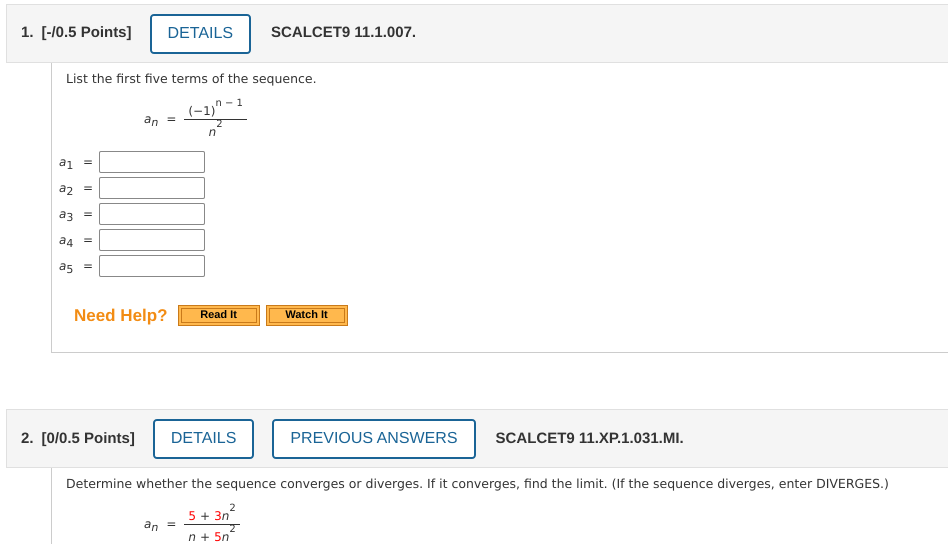  Describe the element at coordinates (87, 33) in the screenshot. I see `points: [-/0.5 Points]` at that location.